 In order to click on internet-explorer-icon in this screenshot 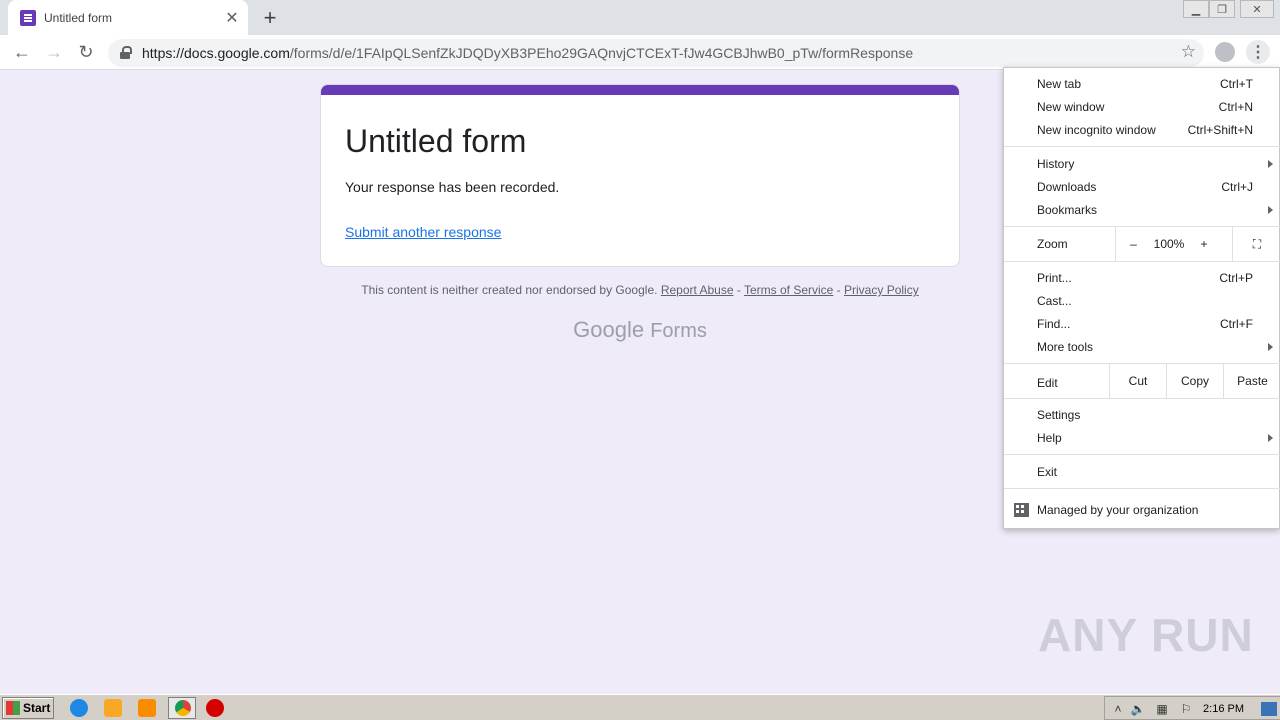, I will do `click(79, 708)`.